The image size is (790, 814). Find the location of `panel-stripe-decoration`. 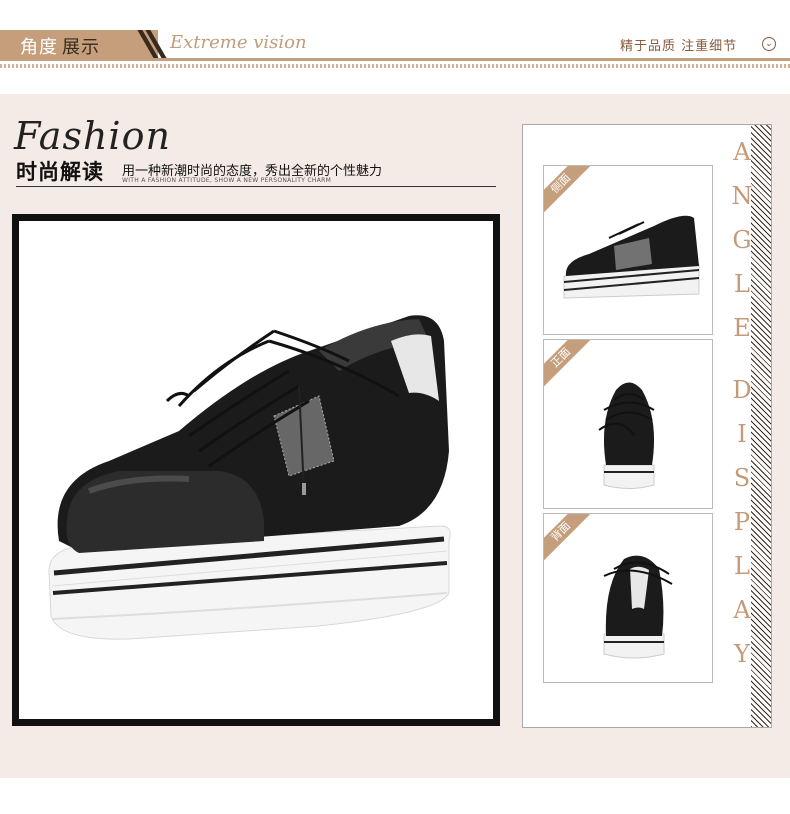

panel-stripe-decoration is located at coordinates (761, 426).